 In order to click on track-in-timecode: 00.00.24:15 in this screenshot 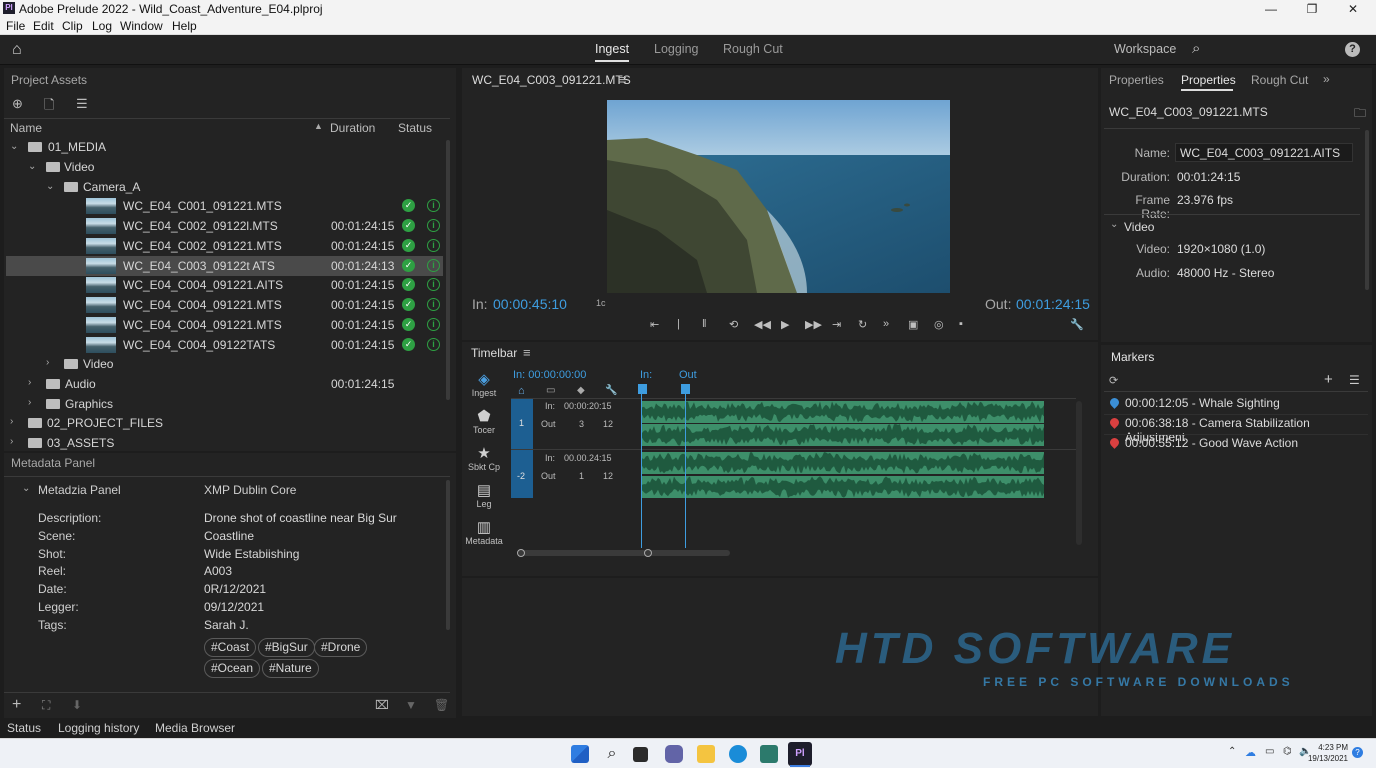, I will do `click(588, 458)`.